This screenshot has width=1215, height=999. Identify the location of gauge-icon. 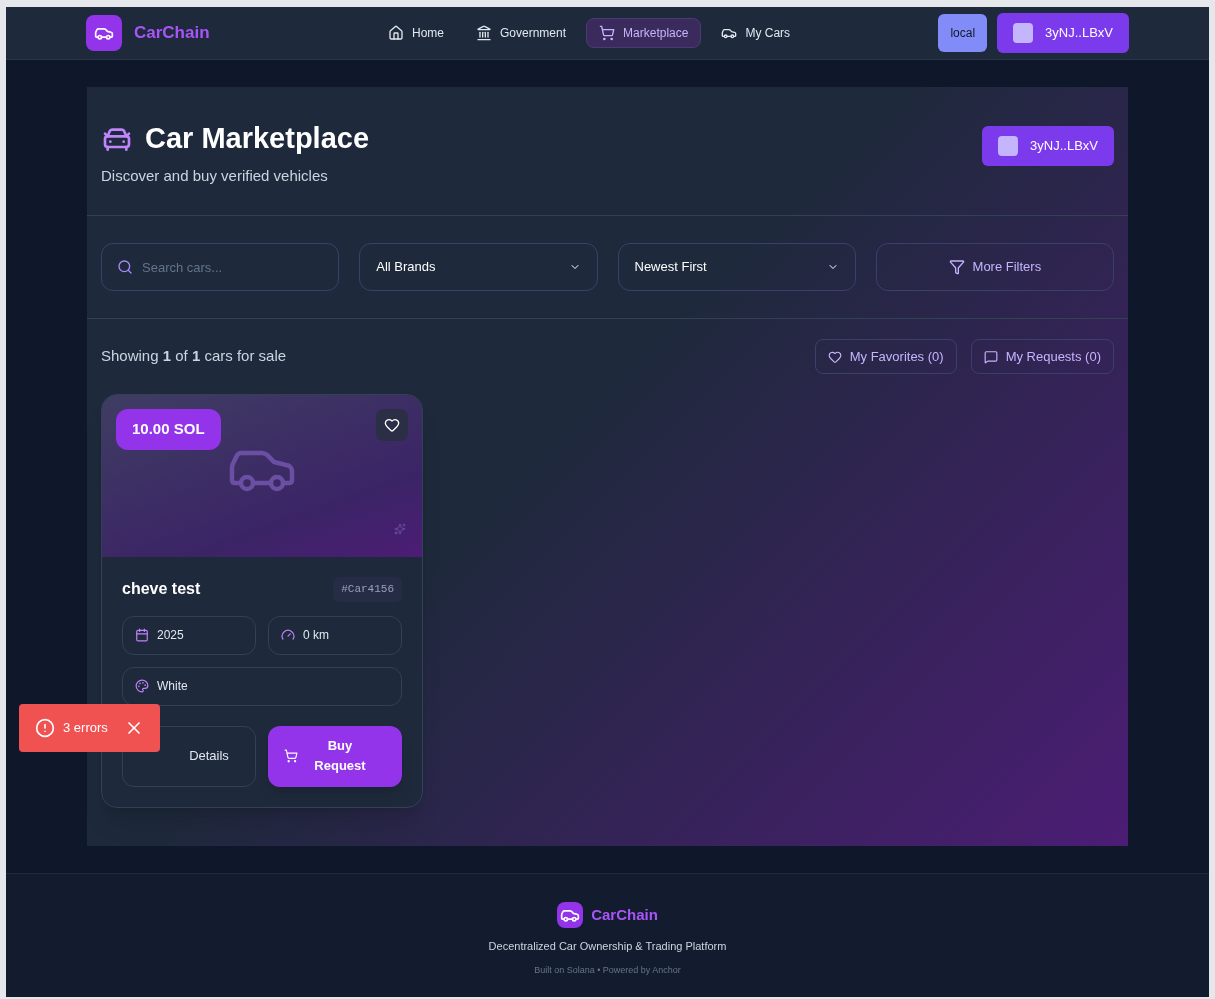
(288, 635).